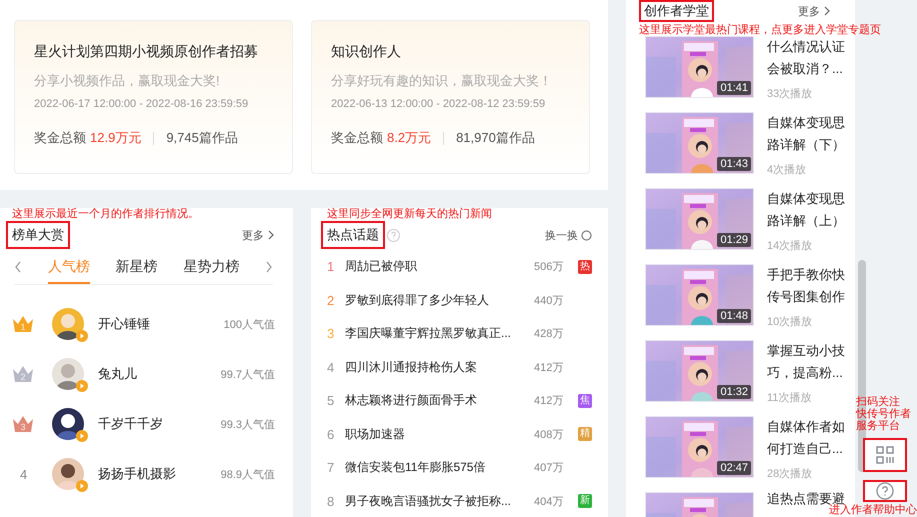  Describe the element at coordinates (331, 501) in the screenshot. I see `rank-number: 8` at that location.